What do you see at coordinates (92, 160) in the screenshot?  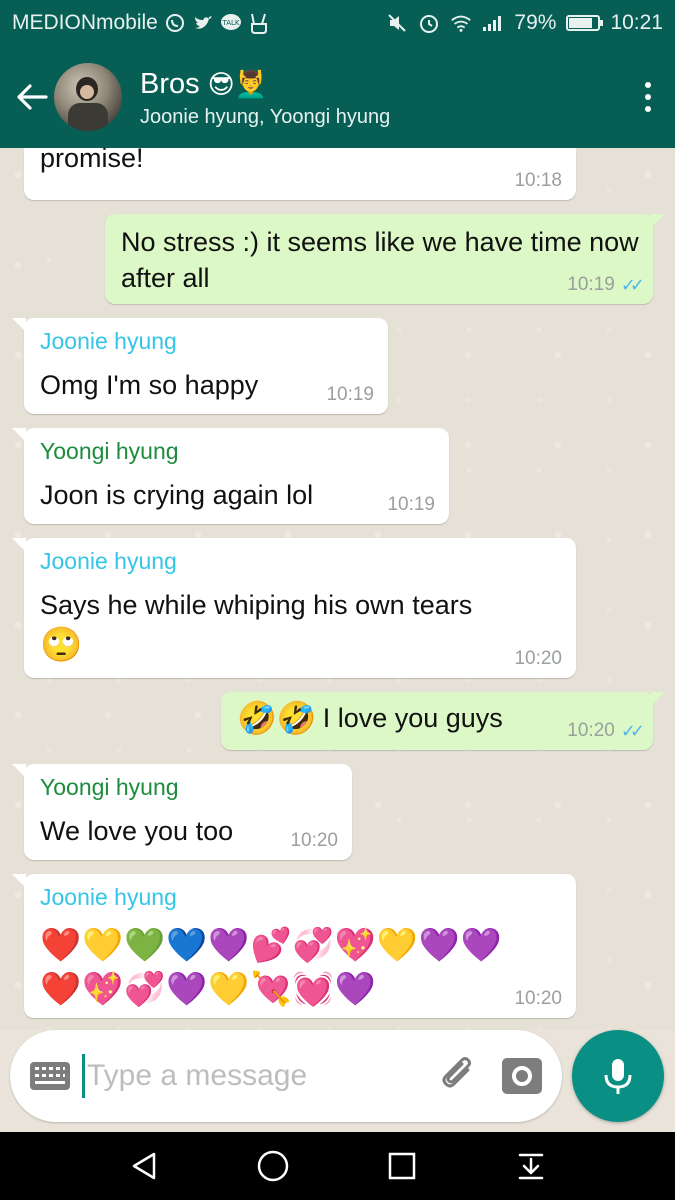 I see `message-text: promise!` at bounding box center [92, 160].